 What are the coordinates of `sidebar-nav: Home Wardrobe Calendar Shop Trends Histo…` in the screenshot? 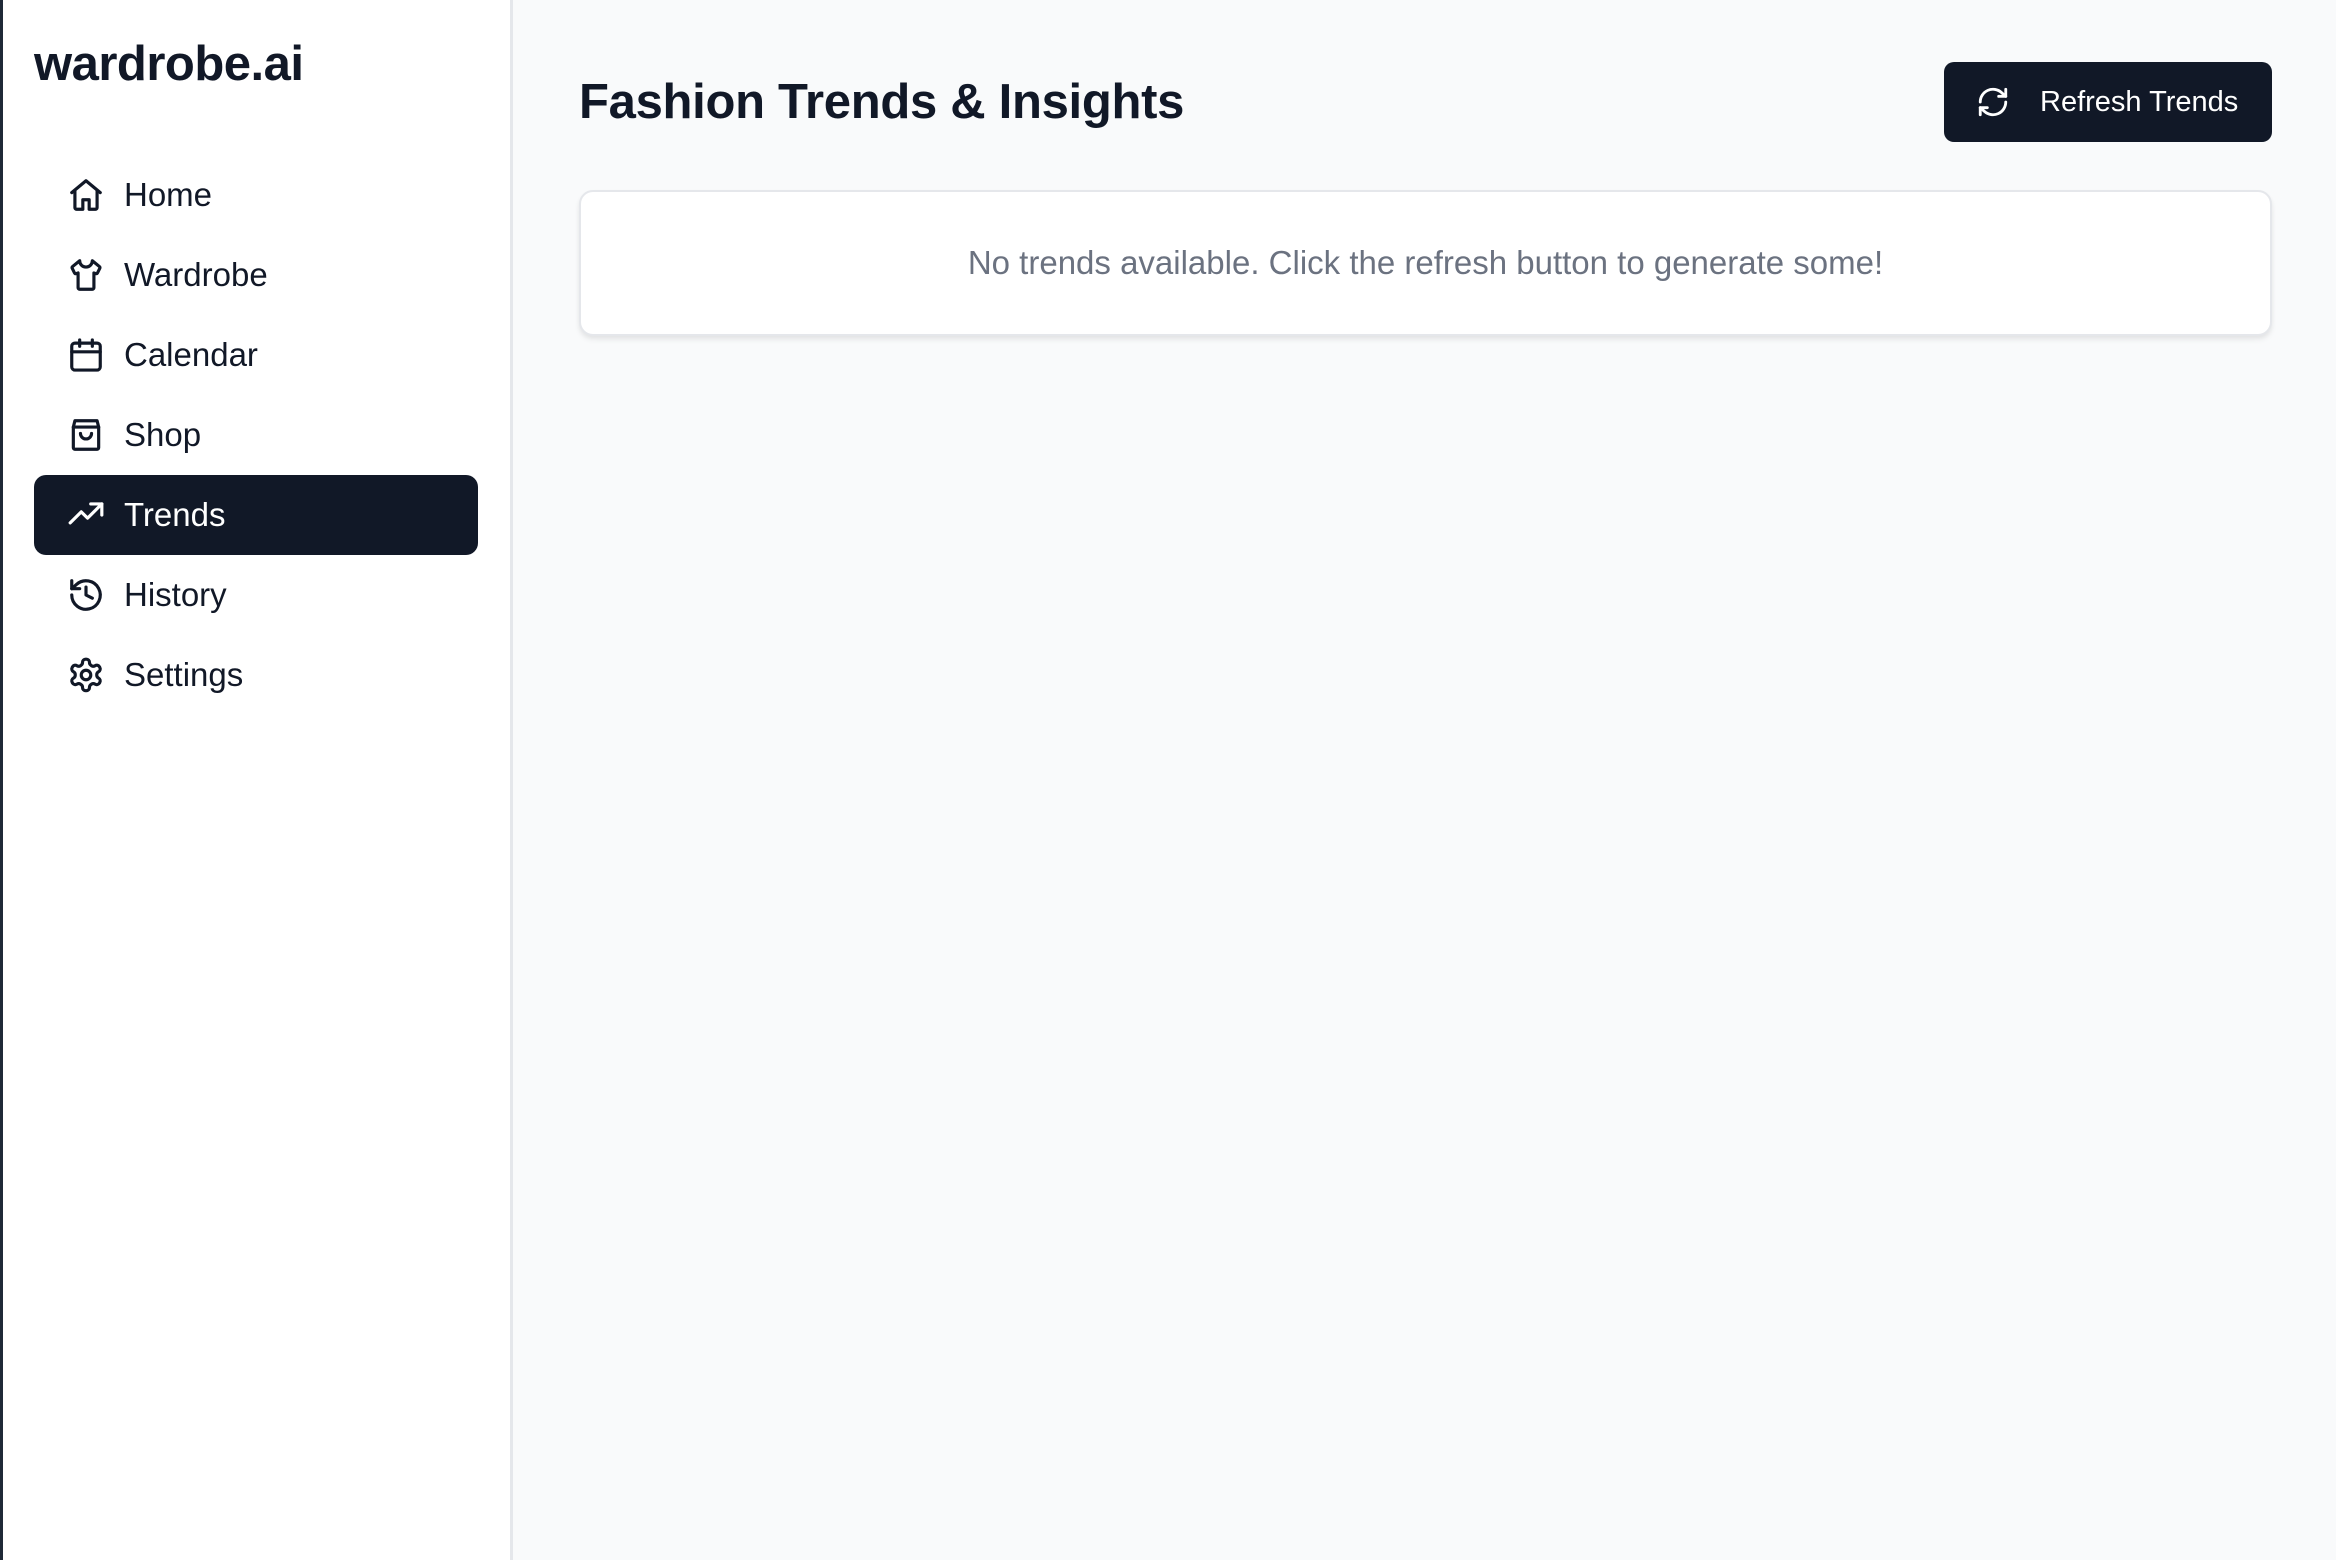 It's located at (256, 435).